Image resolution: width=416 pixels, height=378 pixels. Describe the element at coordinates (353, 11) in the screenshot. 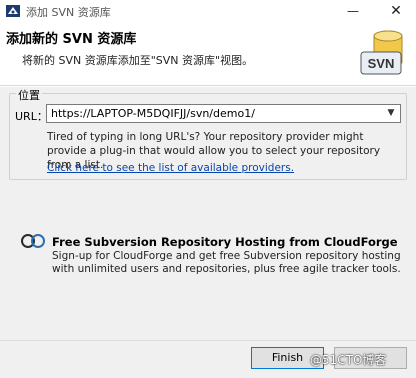

I see `minimize-button: —` at that location.